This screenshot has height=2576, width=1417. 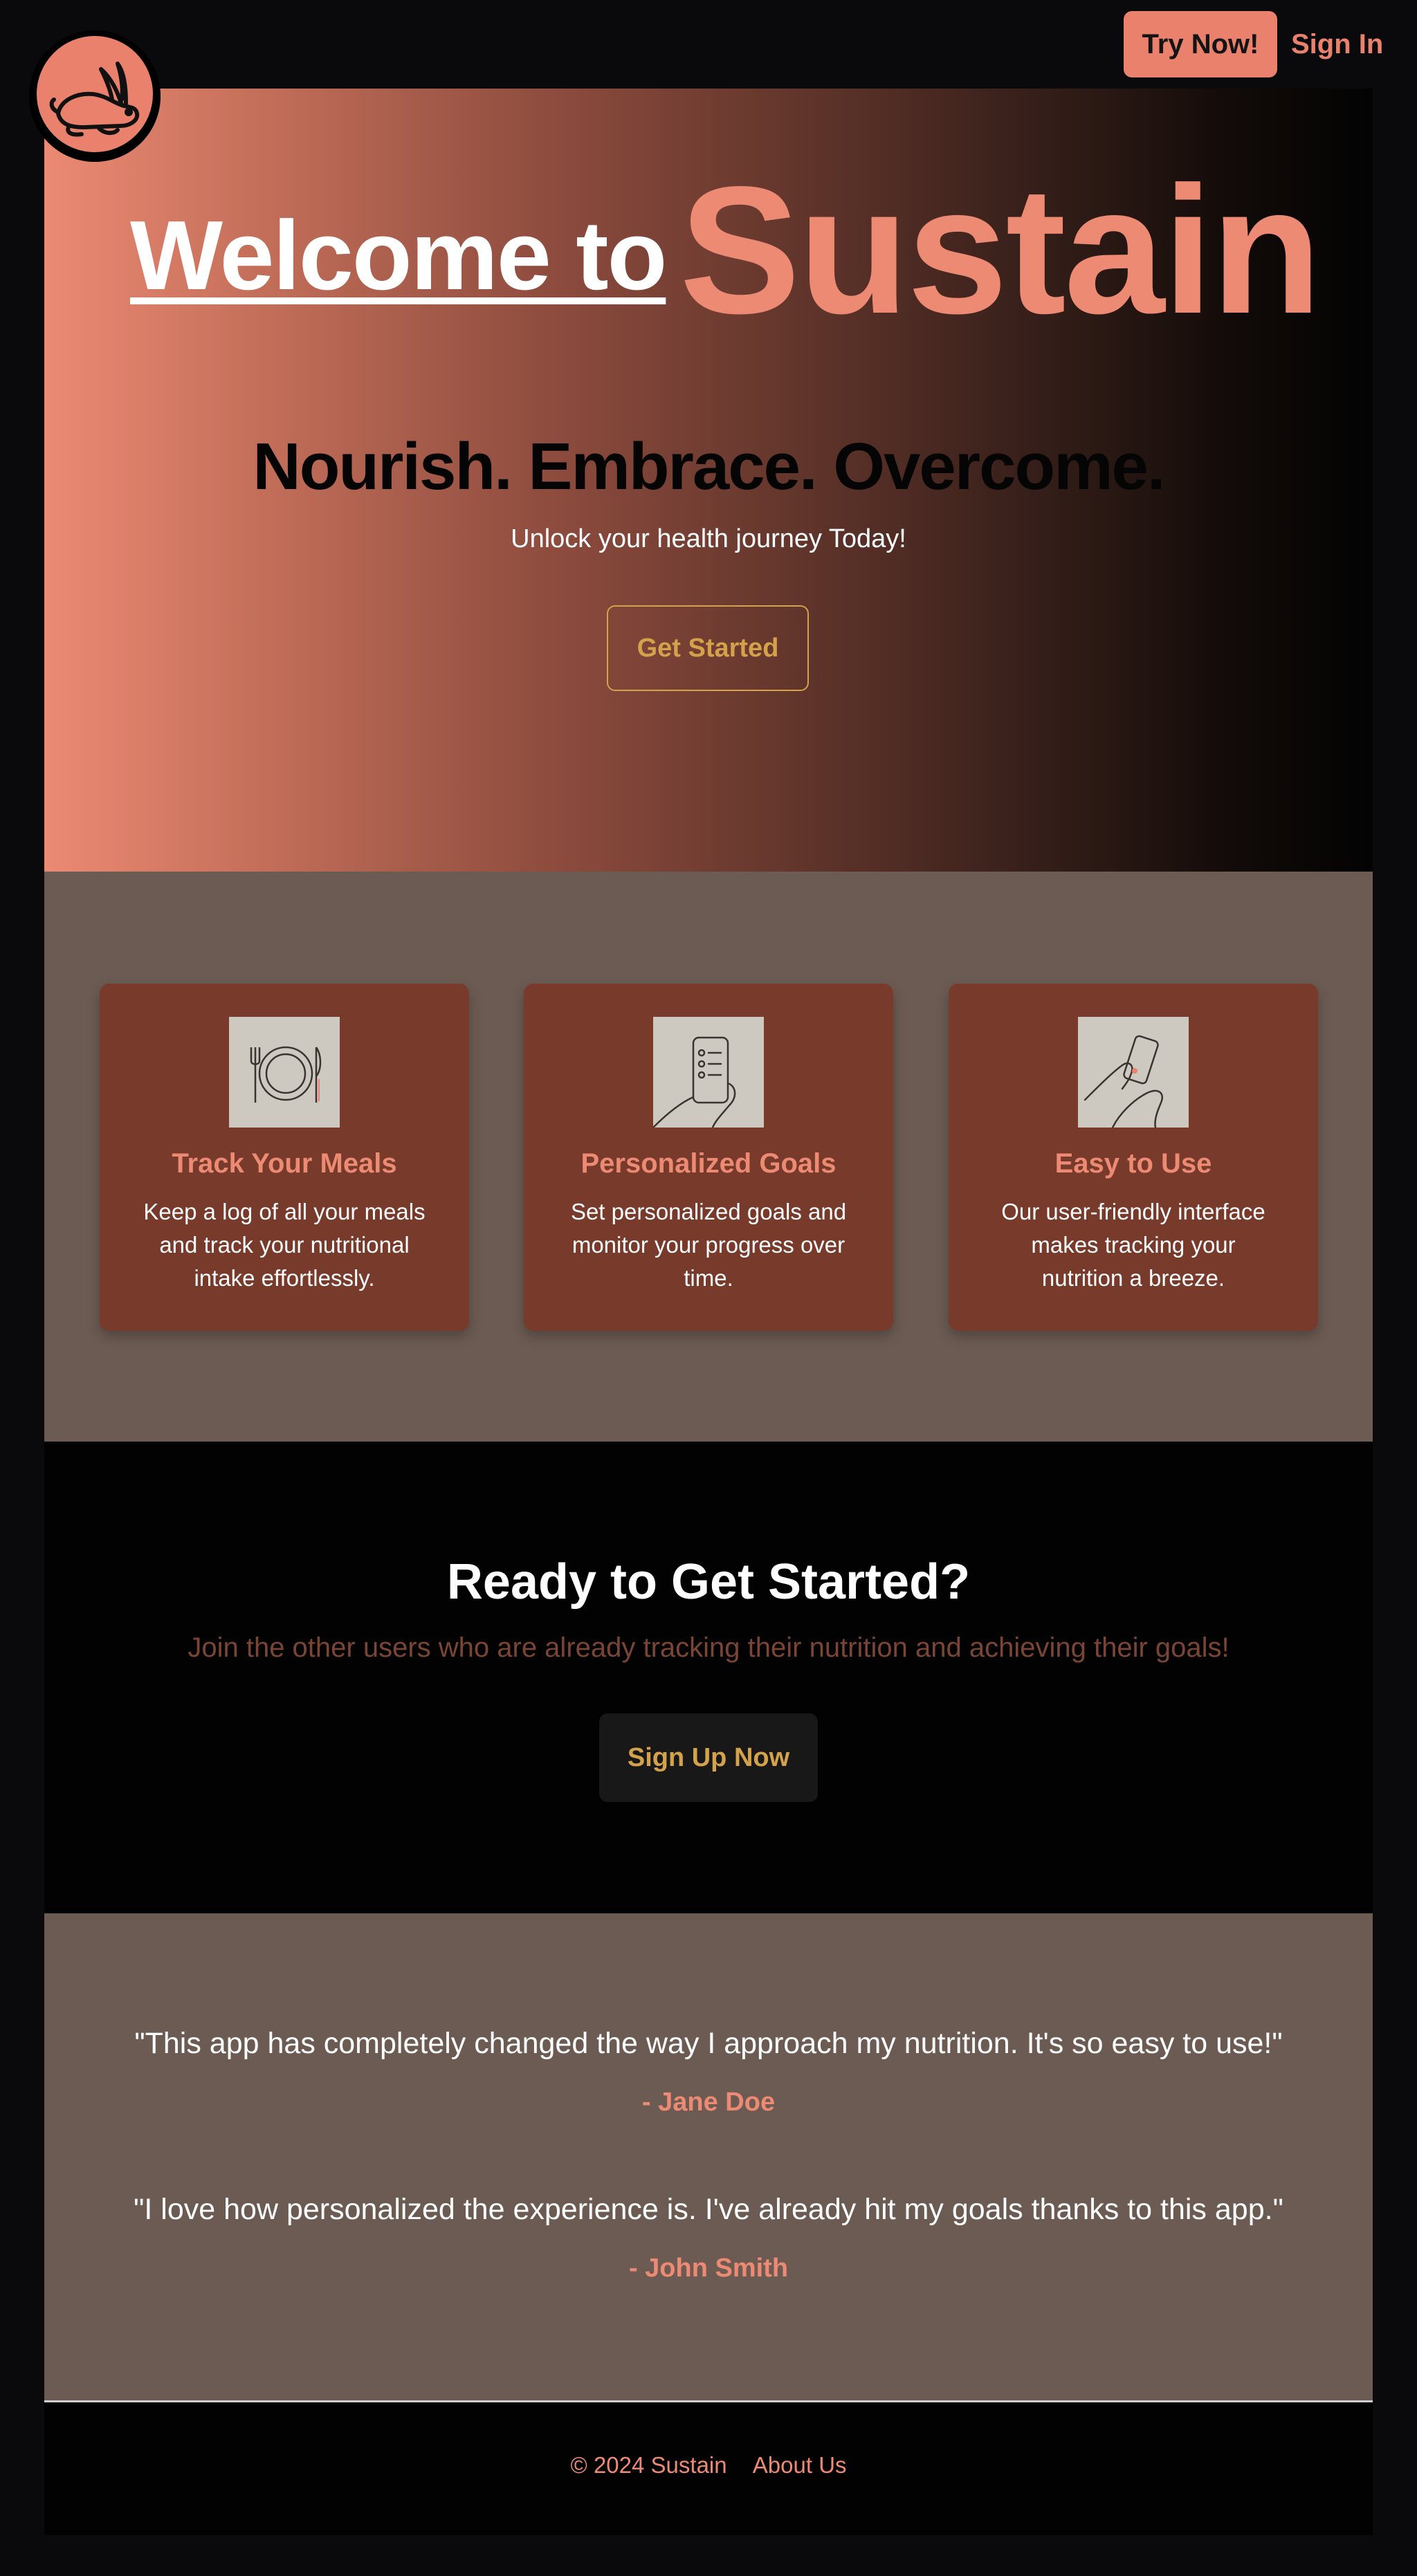 What do you see at coordinates (708, 2268) in the screenshot?
I see `testimonial-author: - John Smith` at bounding box center [708, 2268].